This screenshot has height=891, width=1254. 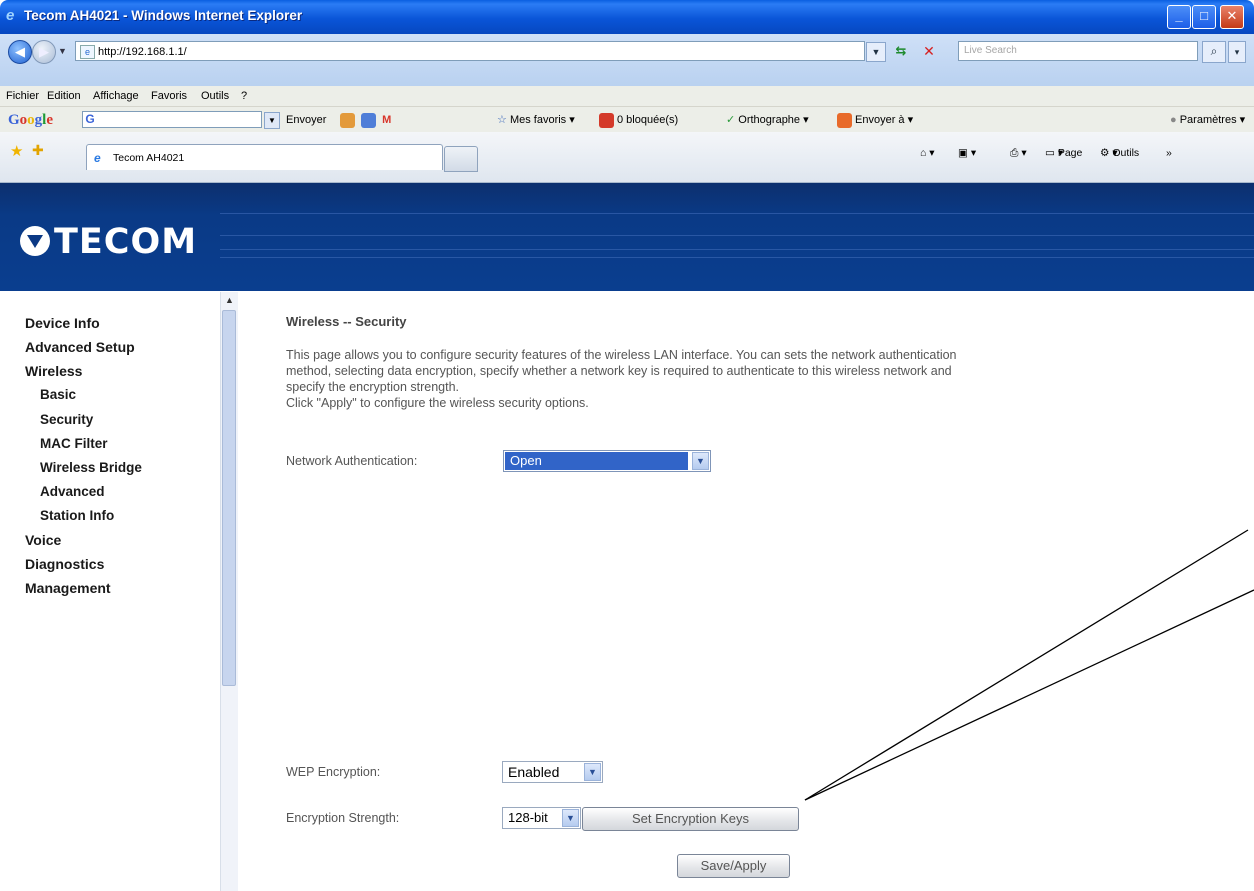 What do you see at coordinates (44, 52) in the screenshot?
I see `forward-button: ▶` at bounding box center [44, 52].